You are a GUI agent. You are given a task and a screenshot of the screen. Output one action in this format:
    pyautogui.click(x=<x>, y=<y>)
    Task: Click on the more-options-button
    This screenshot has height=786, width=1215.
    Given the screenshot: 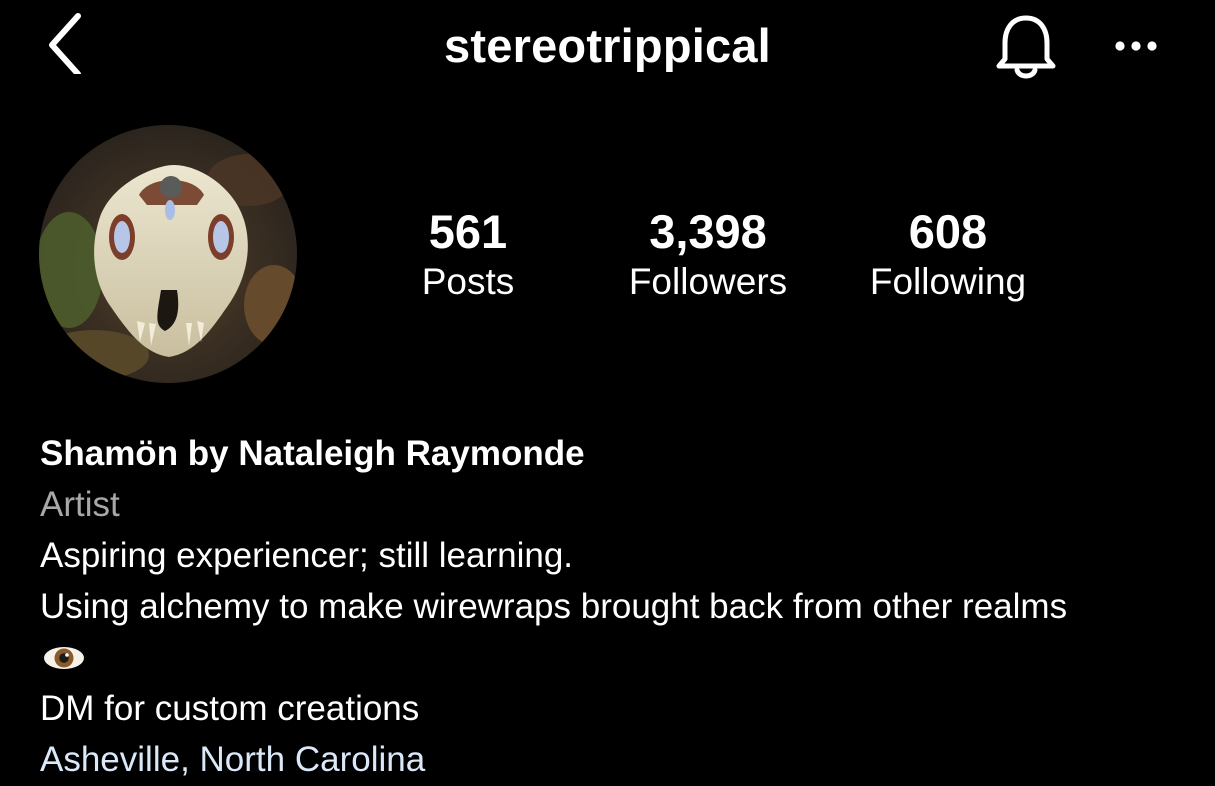 What is the action you would take?
    pyautogui.click(x=1139, y=46)
    